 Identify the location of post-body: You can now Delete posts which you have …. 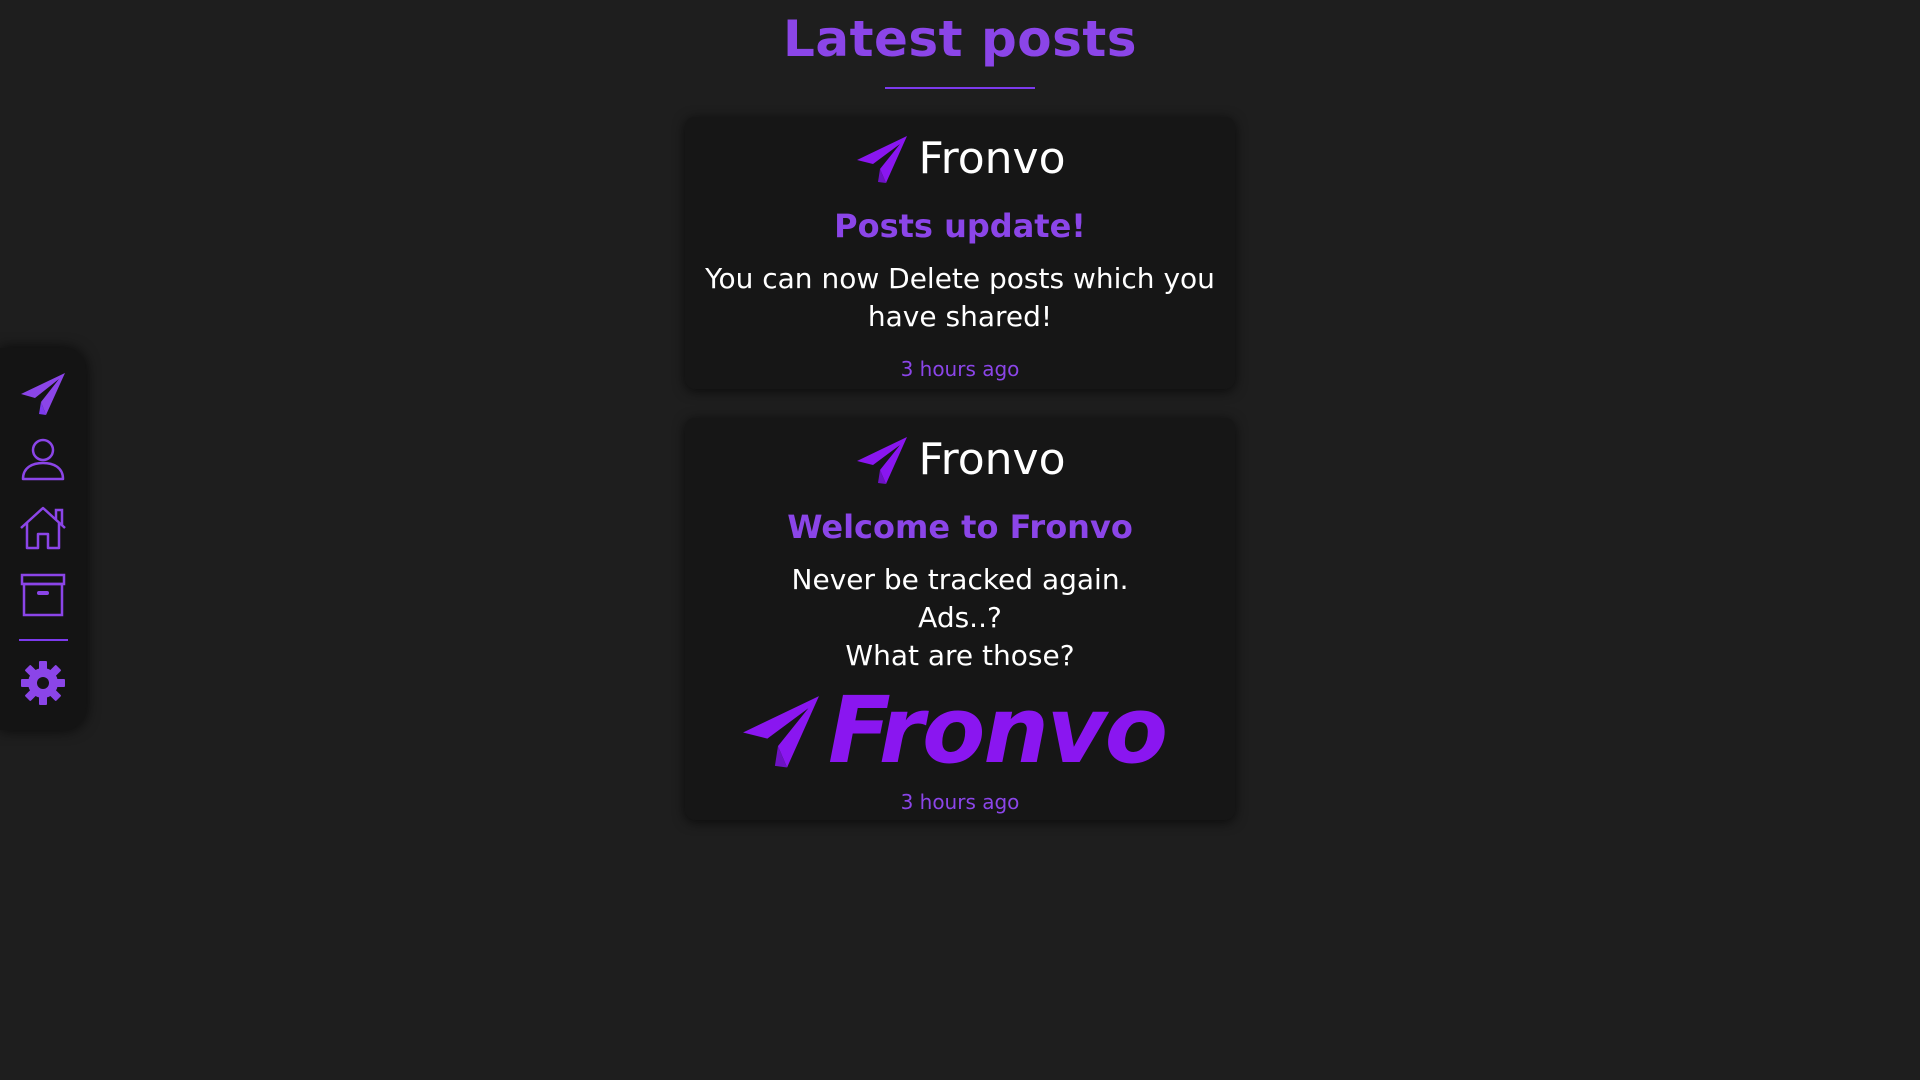
(960, 298).